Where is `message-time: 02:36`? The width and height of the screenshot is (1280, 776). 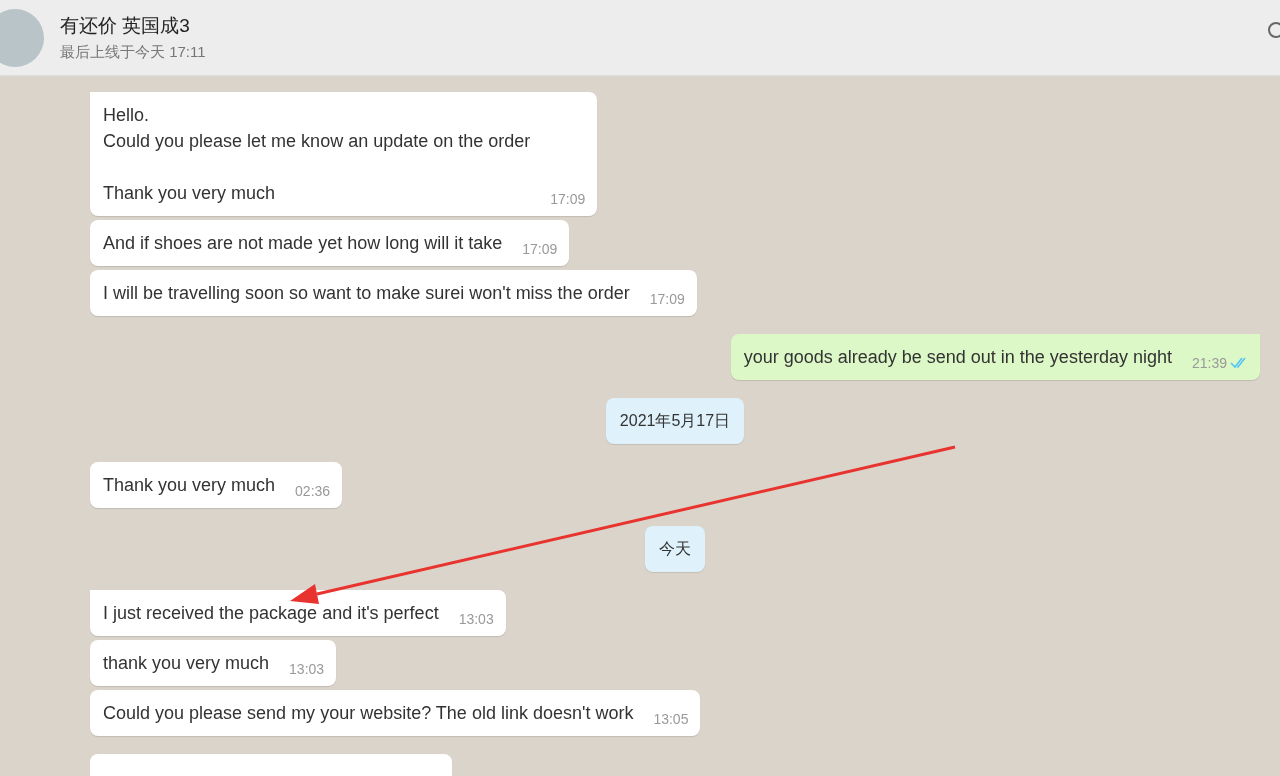 message-time: 02:36 is located at coordinates (313, 491).